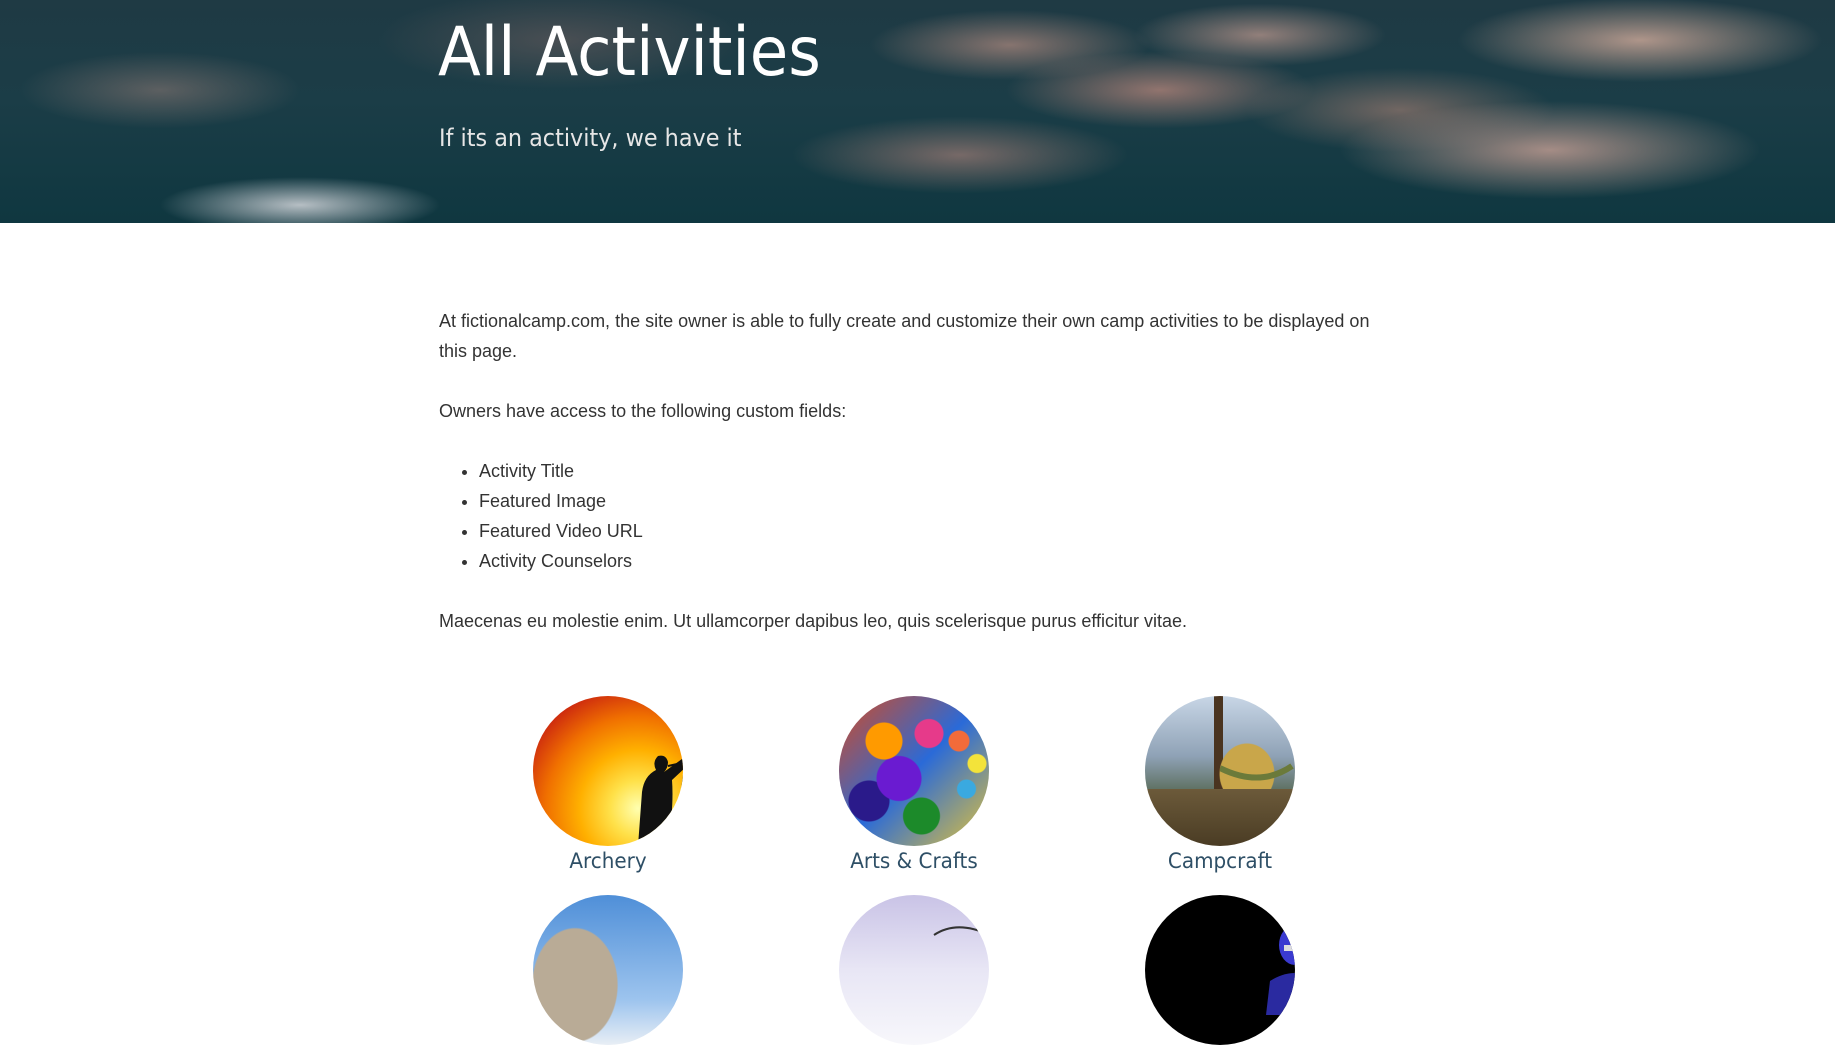  I want to click on activity-card-arts-crafts: Arts & Crafts, so click(914, 784).